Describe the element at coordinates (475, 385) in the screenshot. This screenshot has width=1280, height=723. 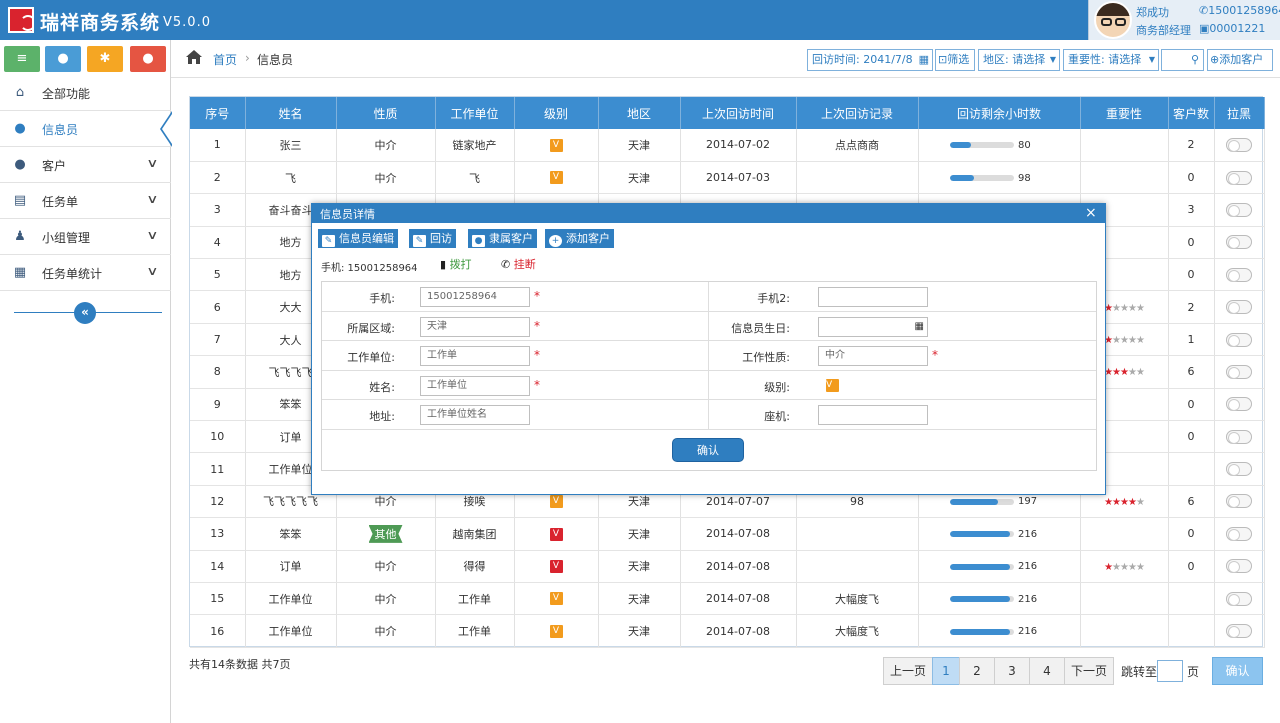
I see `name-field: 工作单位` at that location.